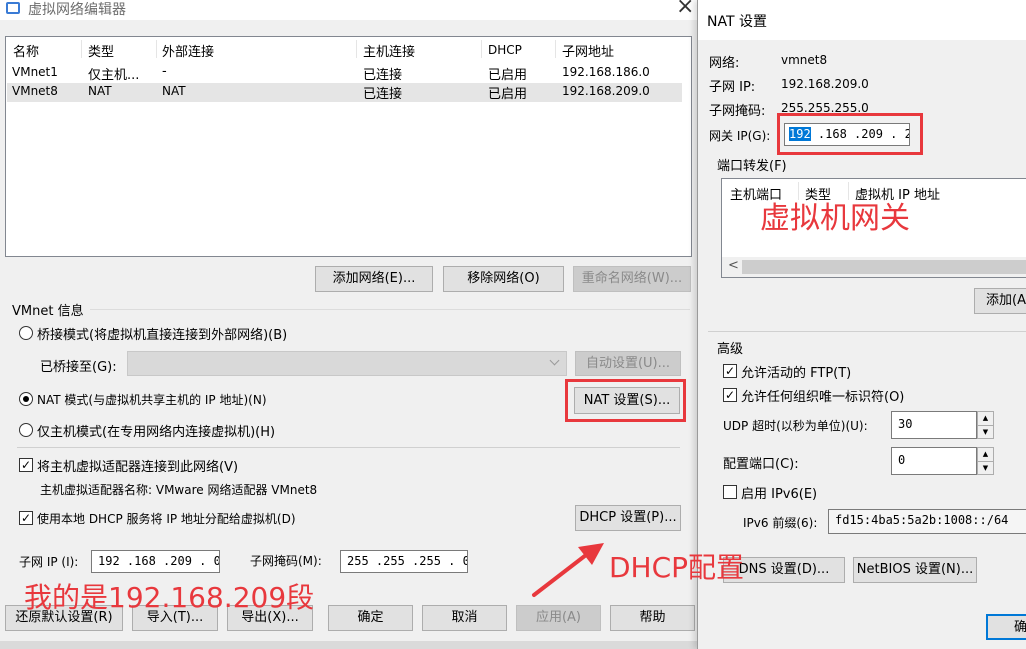  I want to click on enable-ipv6-label: 启用 IPv6(E), so click(779, 492).